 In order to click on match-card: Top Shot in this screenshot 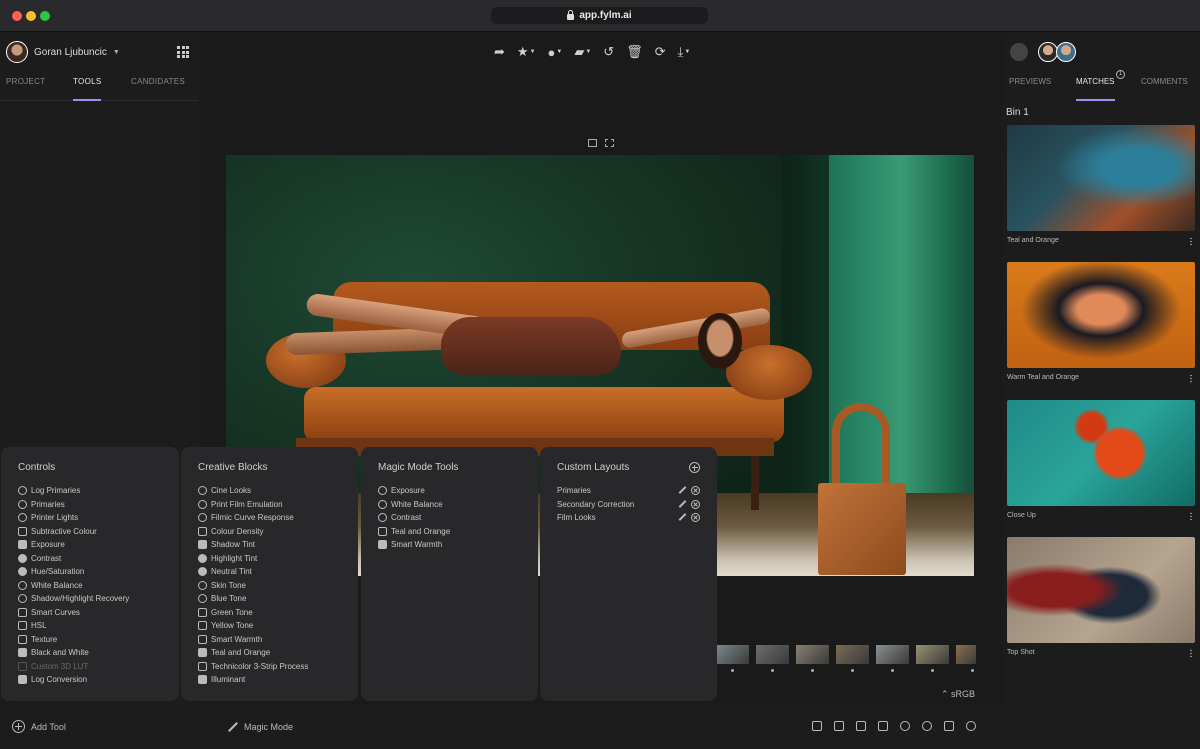, I will do `click(1101, 597)`.